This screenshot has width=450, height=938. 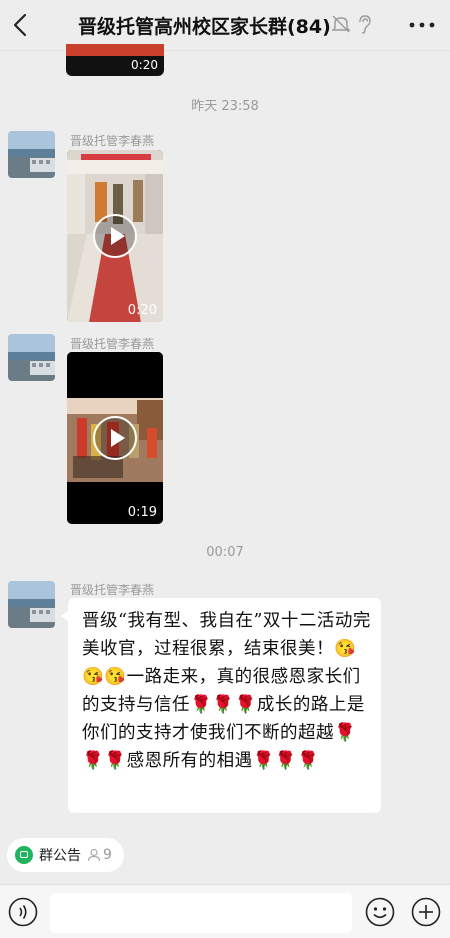 I want to click on message-timestamp: 00:07, so click(x=225, y=552).